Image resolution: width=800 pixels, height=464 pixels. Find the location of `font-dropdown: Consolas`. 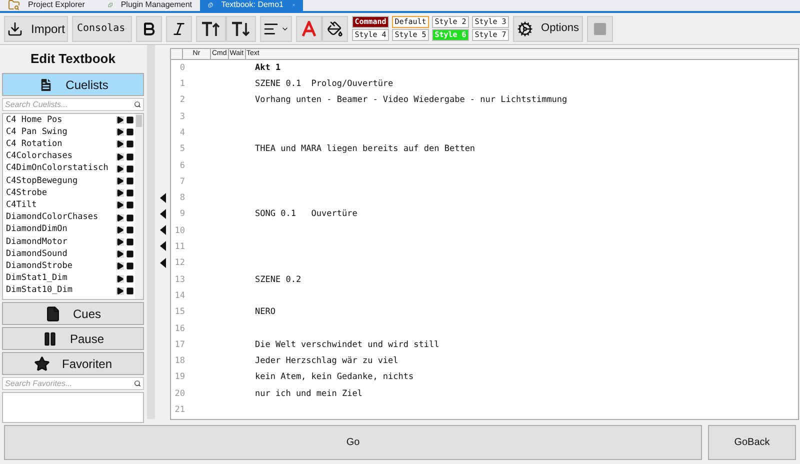

font-dropdown: Consolas is located at coordinates (102, 29).